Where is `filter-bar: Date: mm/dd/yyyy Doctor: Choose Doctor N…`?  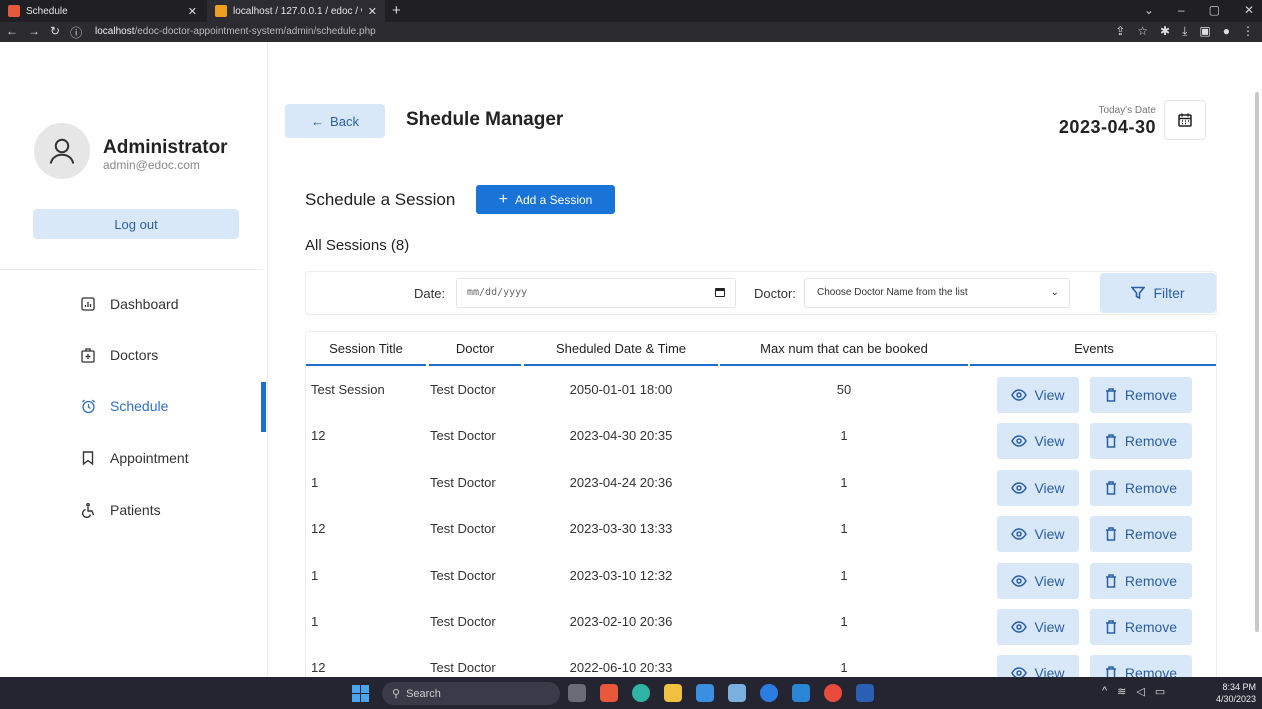
filter-bar: Date: mm/dd/yyyy Doctor: Choose Doctor N… is located at coordinates (761, 293).